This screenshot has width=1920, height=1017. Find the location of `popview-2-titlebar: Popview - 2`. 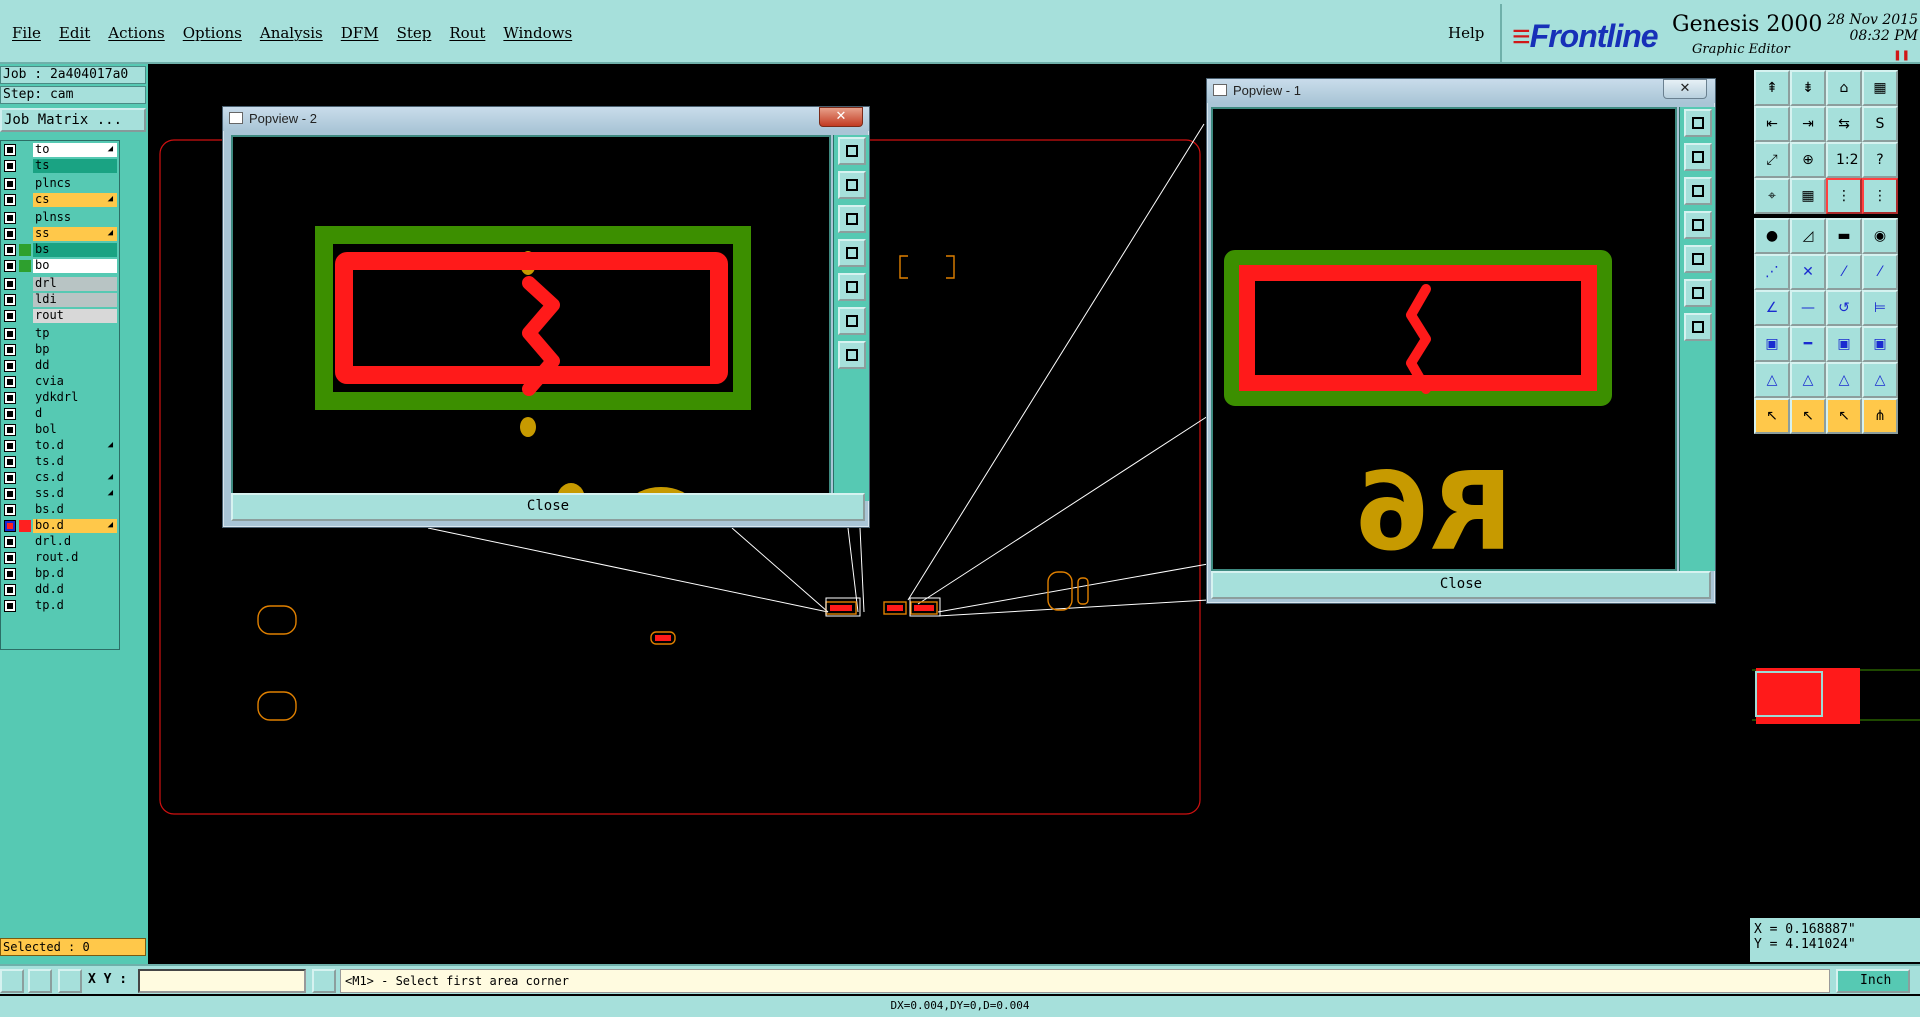

popview-2-titlebar: Popview - 2 is located at coordinates (546, 119).